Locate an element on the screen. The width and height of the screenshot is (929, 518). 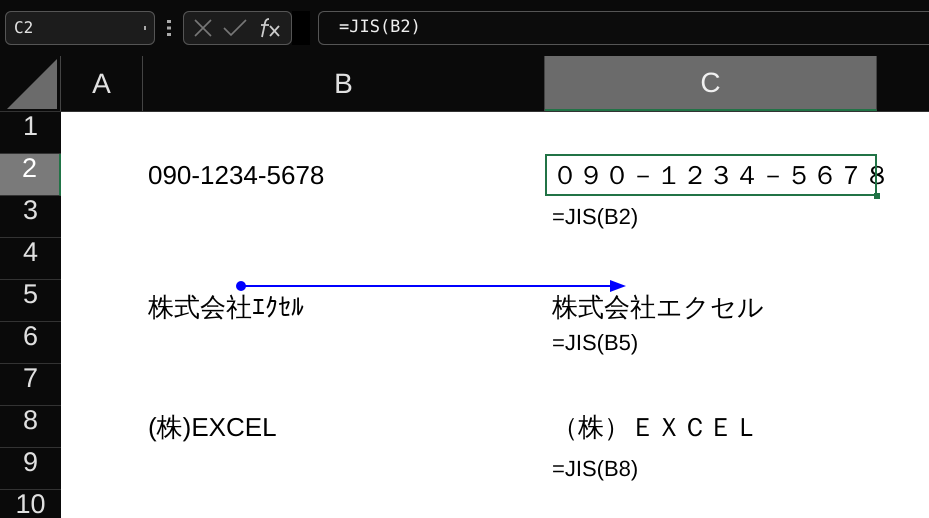
check-icon is located at coordinates (235, 28).